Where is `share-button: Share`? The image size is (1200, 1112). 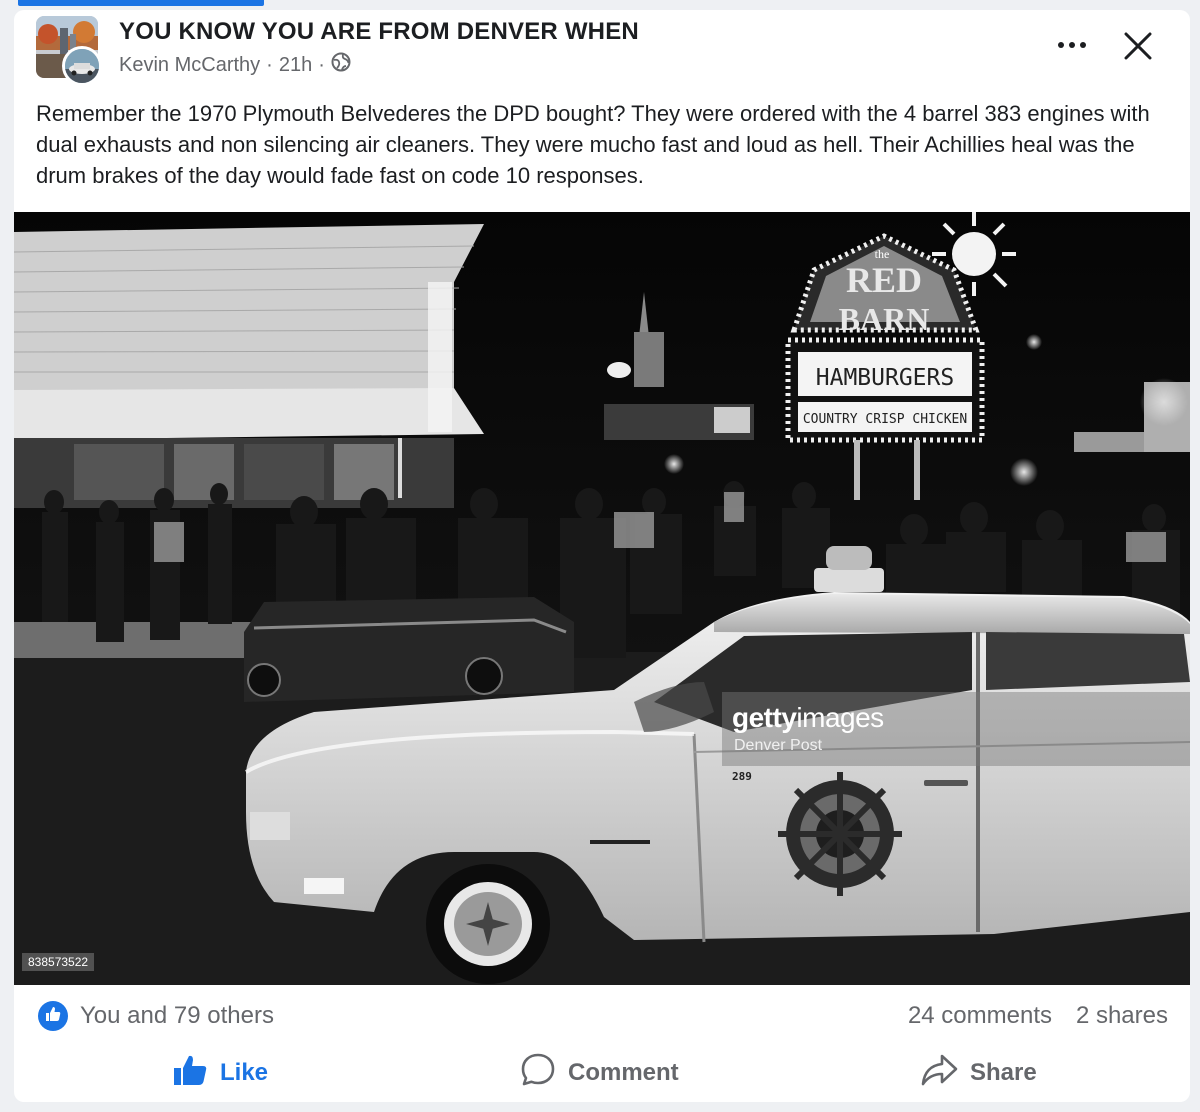
share-button: Share is located at coordinates (978, 1073).